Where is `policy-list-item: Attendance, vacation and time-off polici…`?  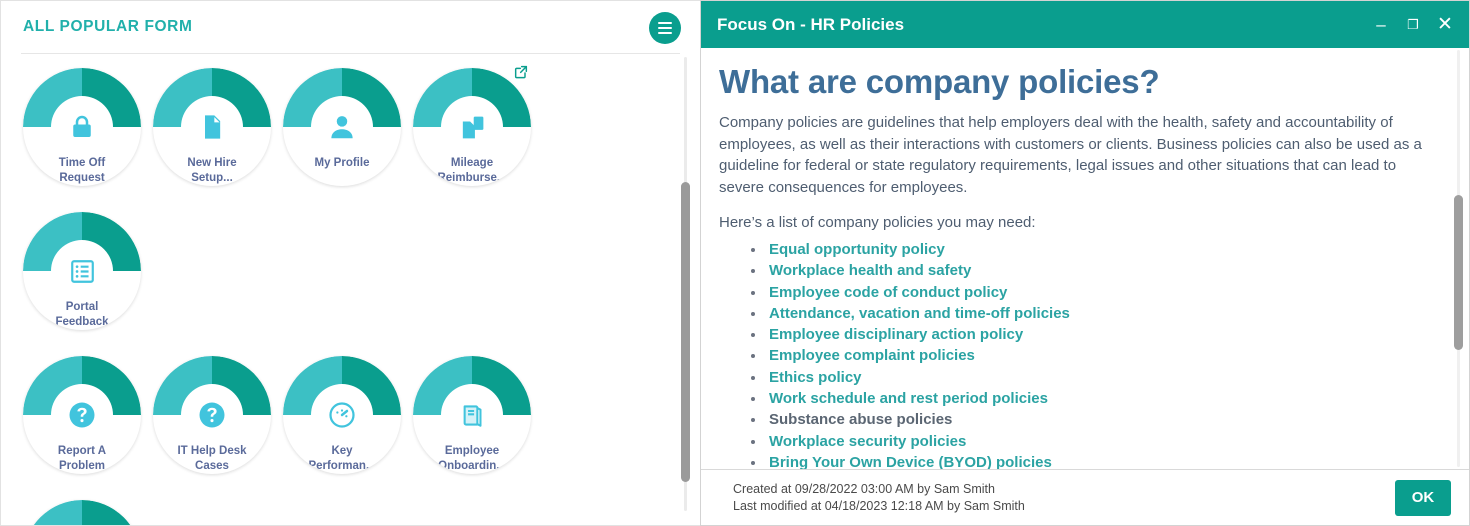 policy-list-item: Attendance, vacation and time-off polici… is located at coordinates (1093, 313).